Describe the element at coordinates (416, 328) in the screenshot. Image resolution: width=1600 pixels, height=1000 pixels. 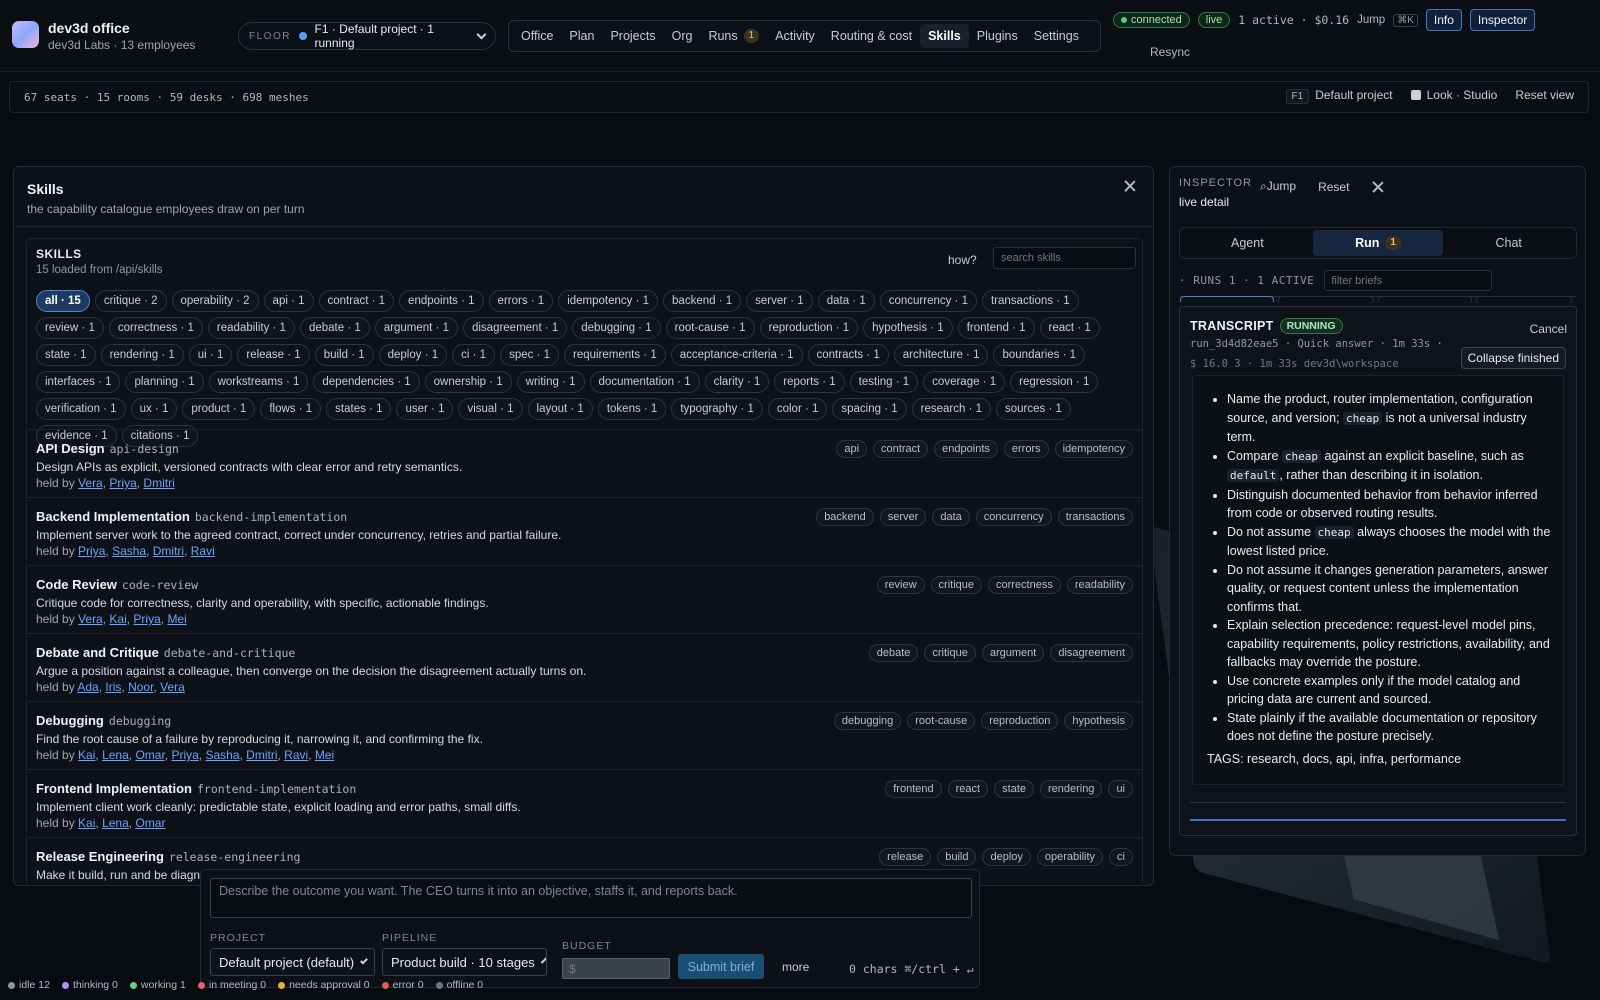
I see `tag-chip: argument · 1` at that location.